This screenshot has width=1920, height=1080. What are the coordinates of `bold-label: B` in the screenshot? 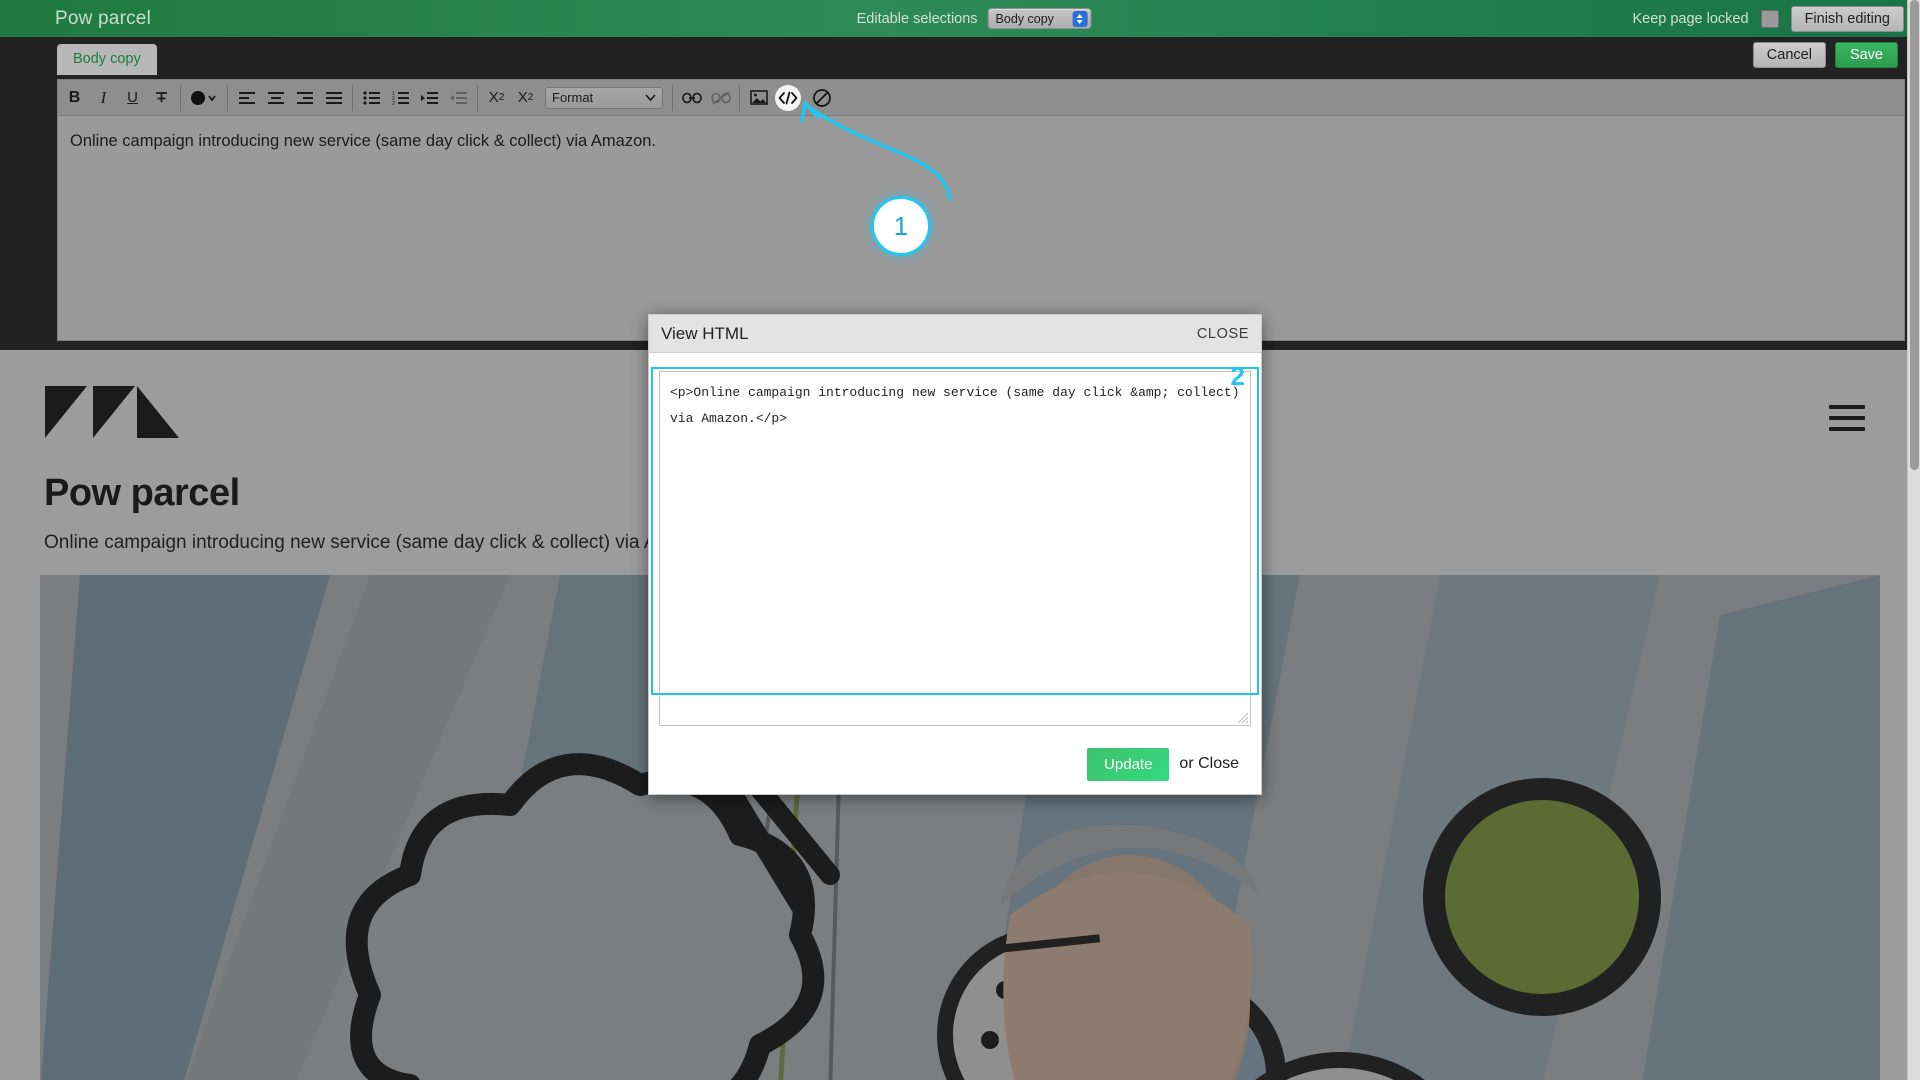 It's located at (74, 97).